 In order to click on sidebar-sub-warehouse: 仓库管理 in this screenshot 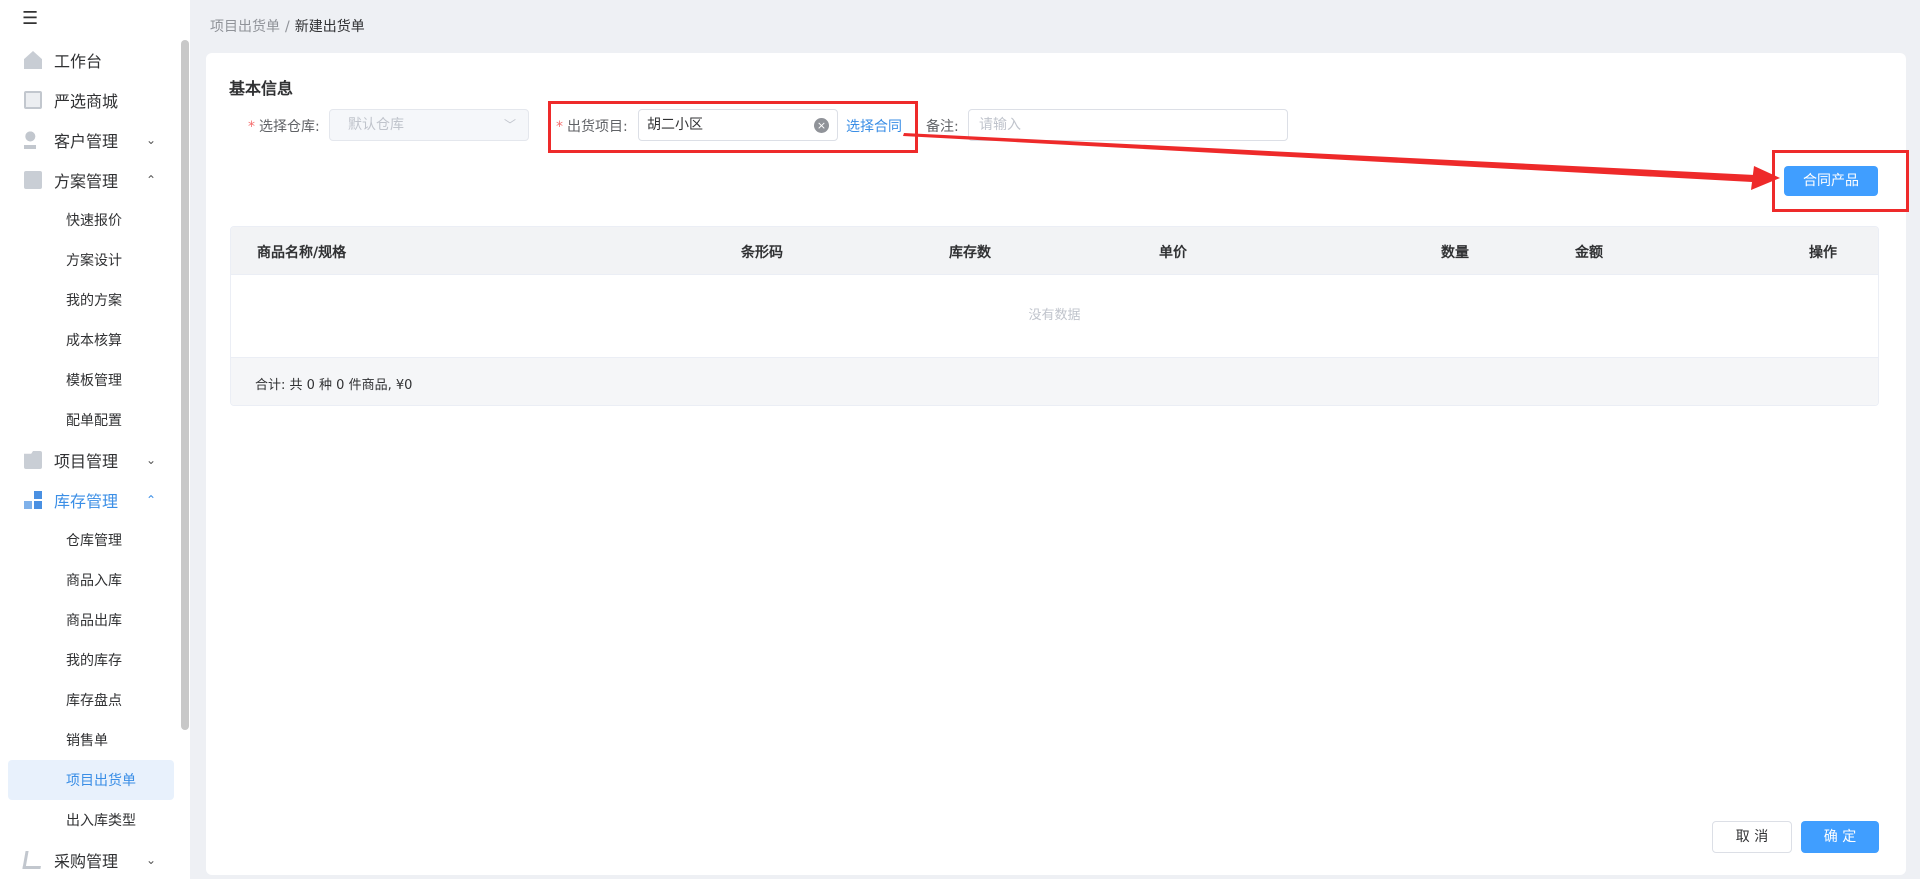, I will do `click(91, 540)`.